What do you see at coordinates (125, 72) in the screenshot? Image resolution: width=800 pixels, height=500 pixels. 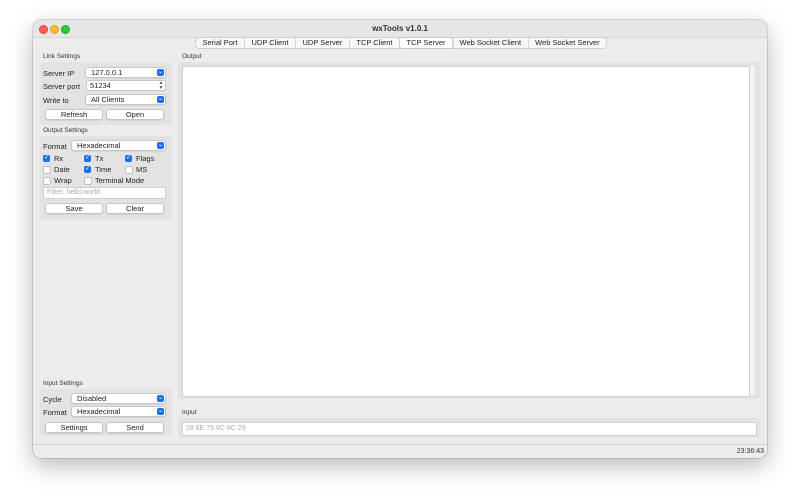 I see `server-ip-combo: 127.0.0.1 ⌄` at bounding box center [125, 72].